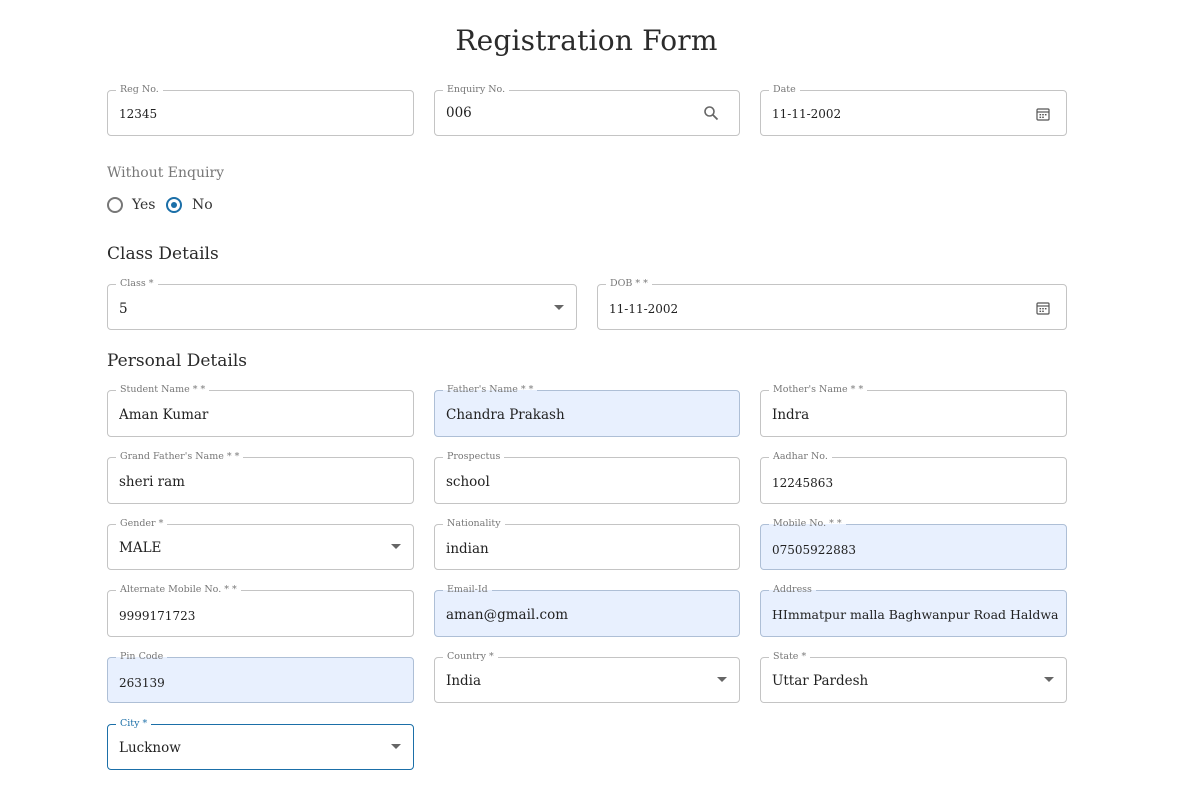 The image size is (1197, 787). Describe the element at coordinates (792, 590) in the screenshot. I see `address-label: Address` at that location.